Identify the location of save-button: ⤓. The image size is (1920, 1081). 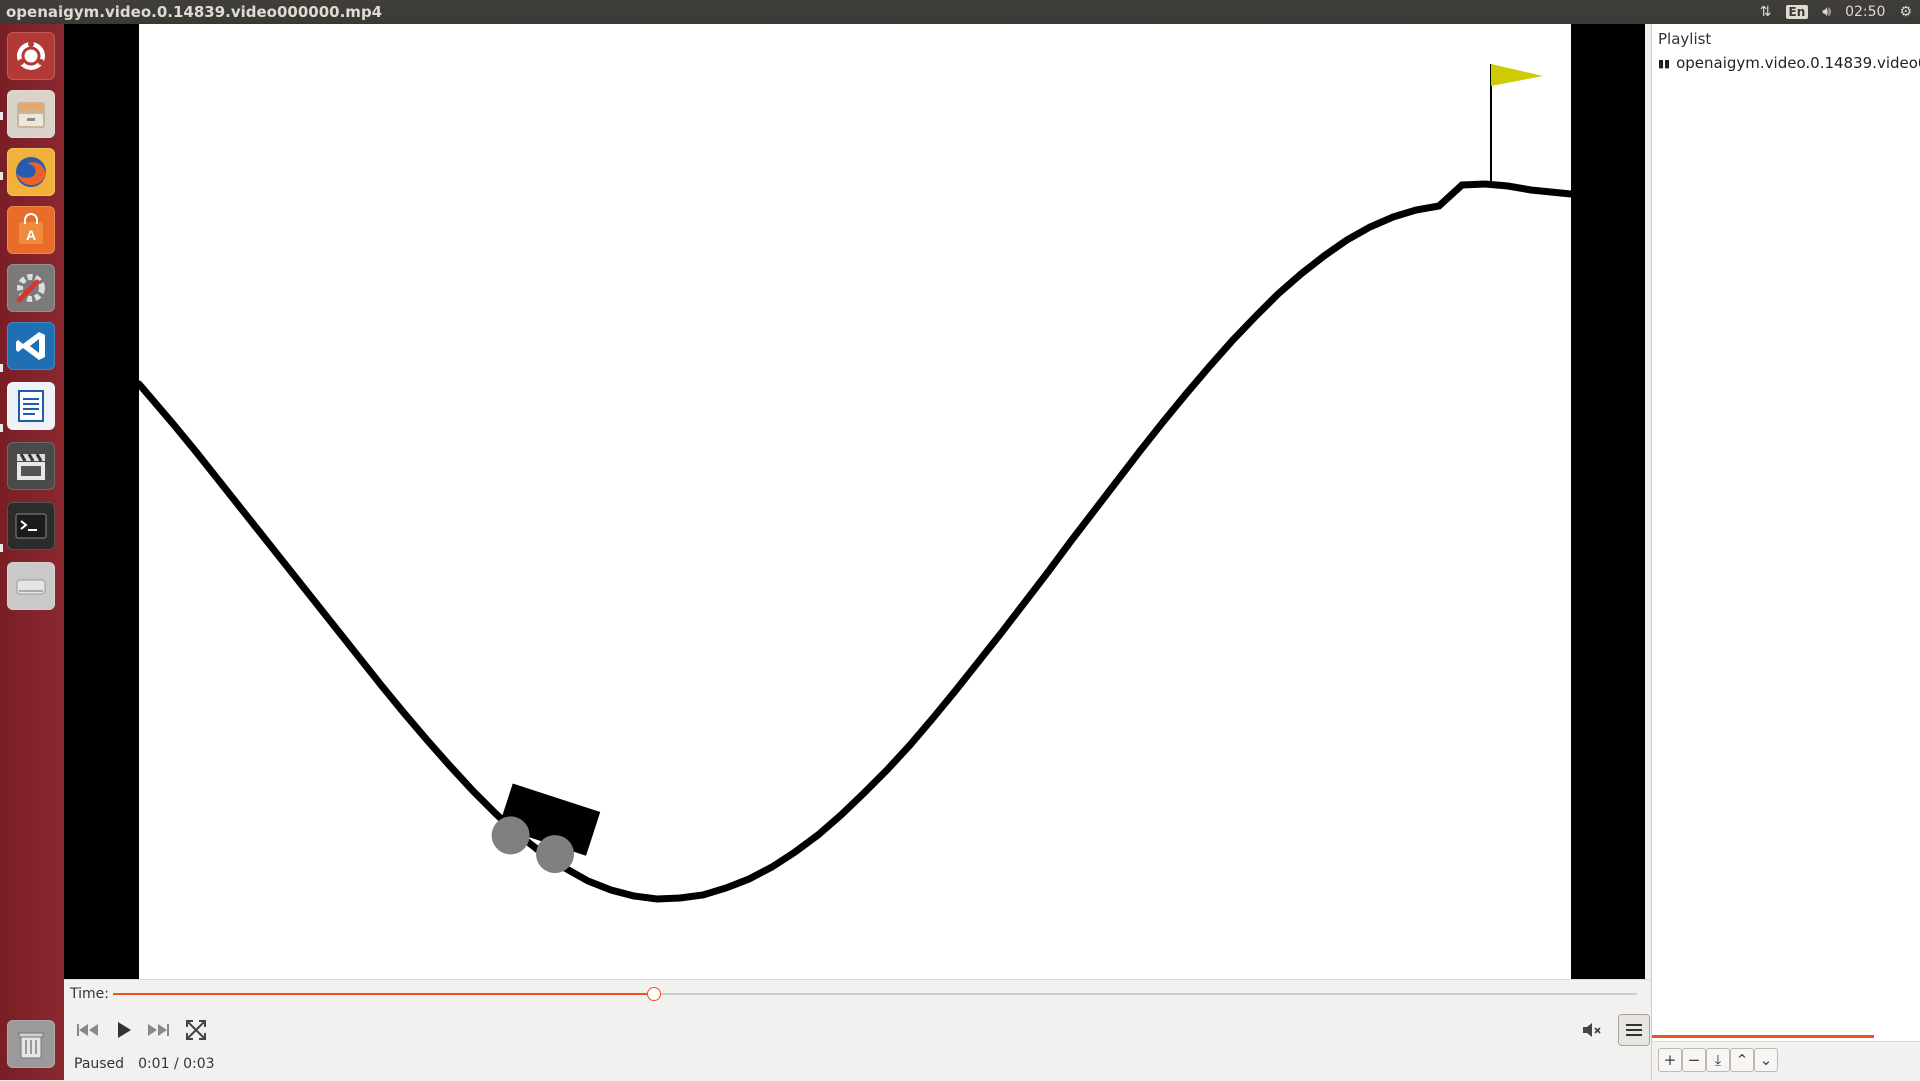
(1718, 1060).